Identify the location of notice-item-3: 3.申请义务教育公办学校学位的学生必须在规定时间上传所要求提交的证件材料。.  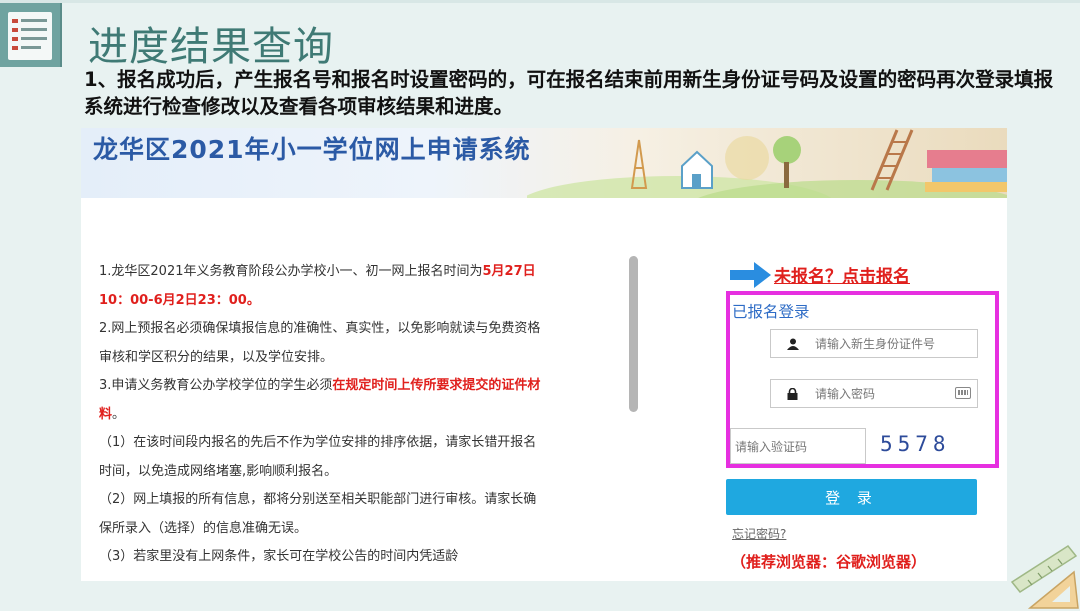
(324, 400).